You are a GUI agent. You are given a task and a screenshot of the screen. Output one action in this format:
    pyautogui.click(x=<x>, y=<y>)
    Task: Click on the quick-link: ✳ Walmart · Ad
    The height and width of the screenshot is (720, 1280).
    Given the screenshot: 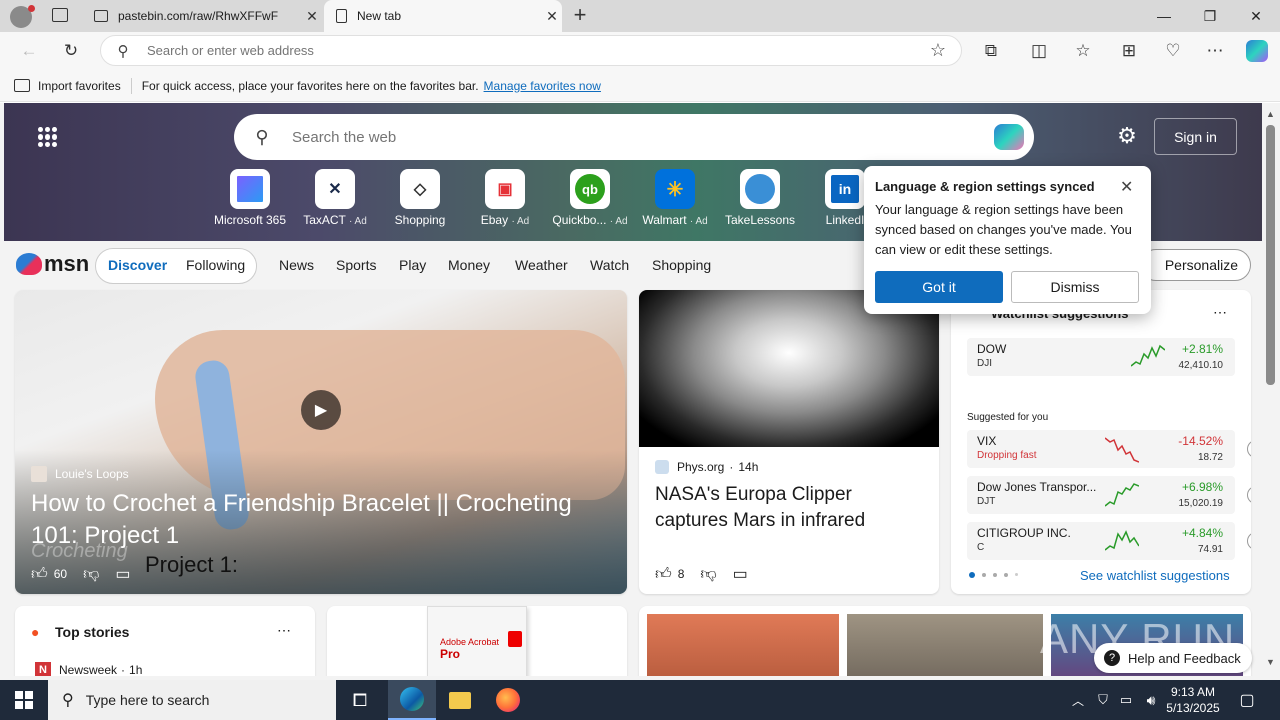 What is the action you would take?
    pyautogui.click(x=675, y=198)
    